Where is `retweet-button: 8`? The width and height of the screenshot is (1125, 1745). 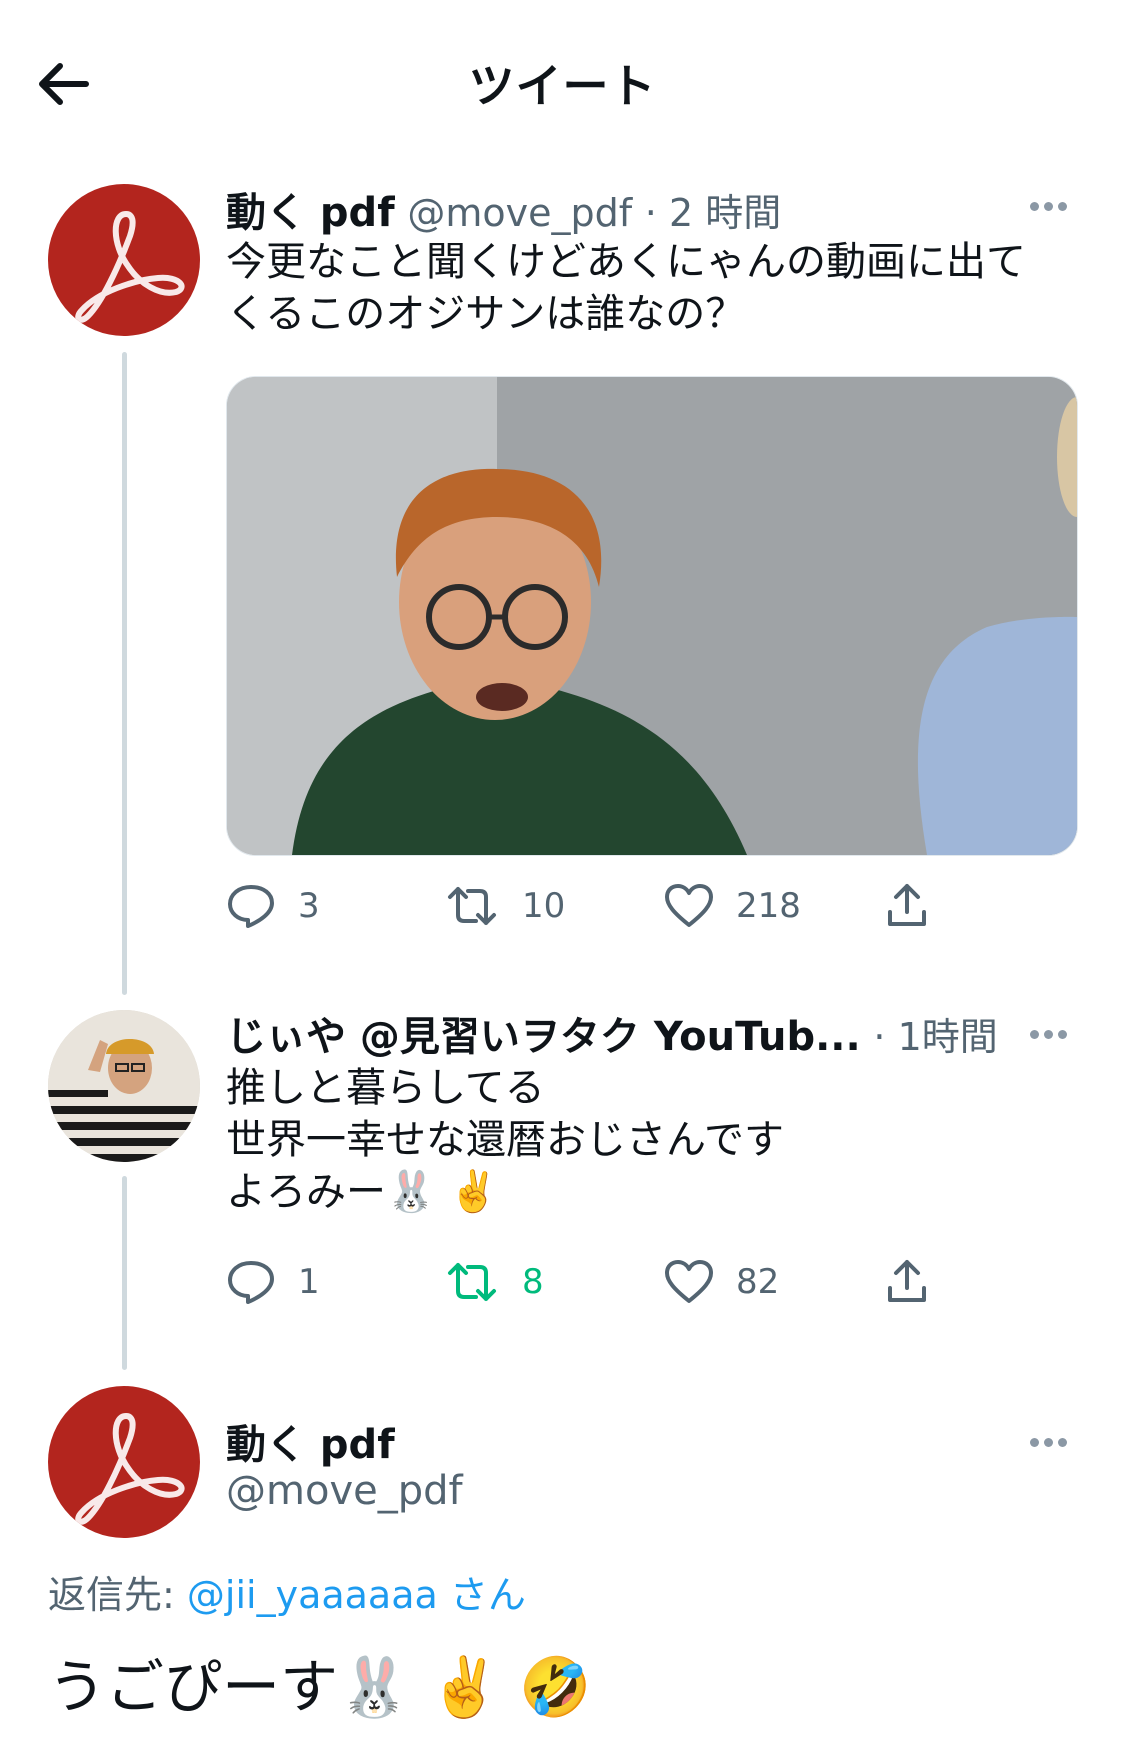
retweet-button: 8 is located at coordinates (494, 1282).